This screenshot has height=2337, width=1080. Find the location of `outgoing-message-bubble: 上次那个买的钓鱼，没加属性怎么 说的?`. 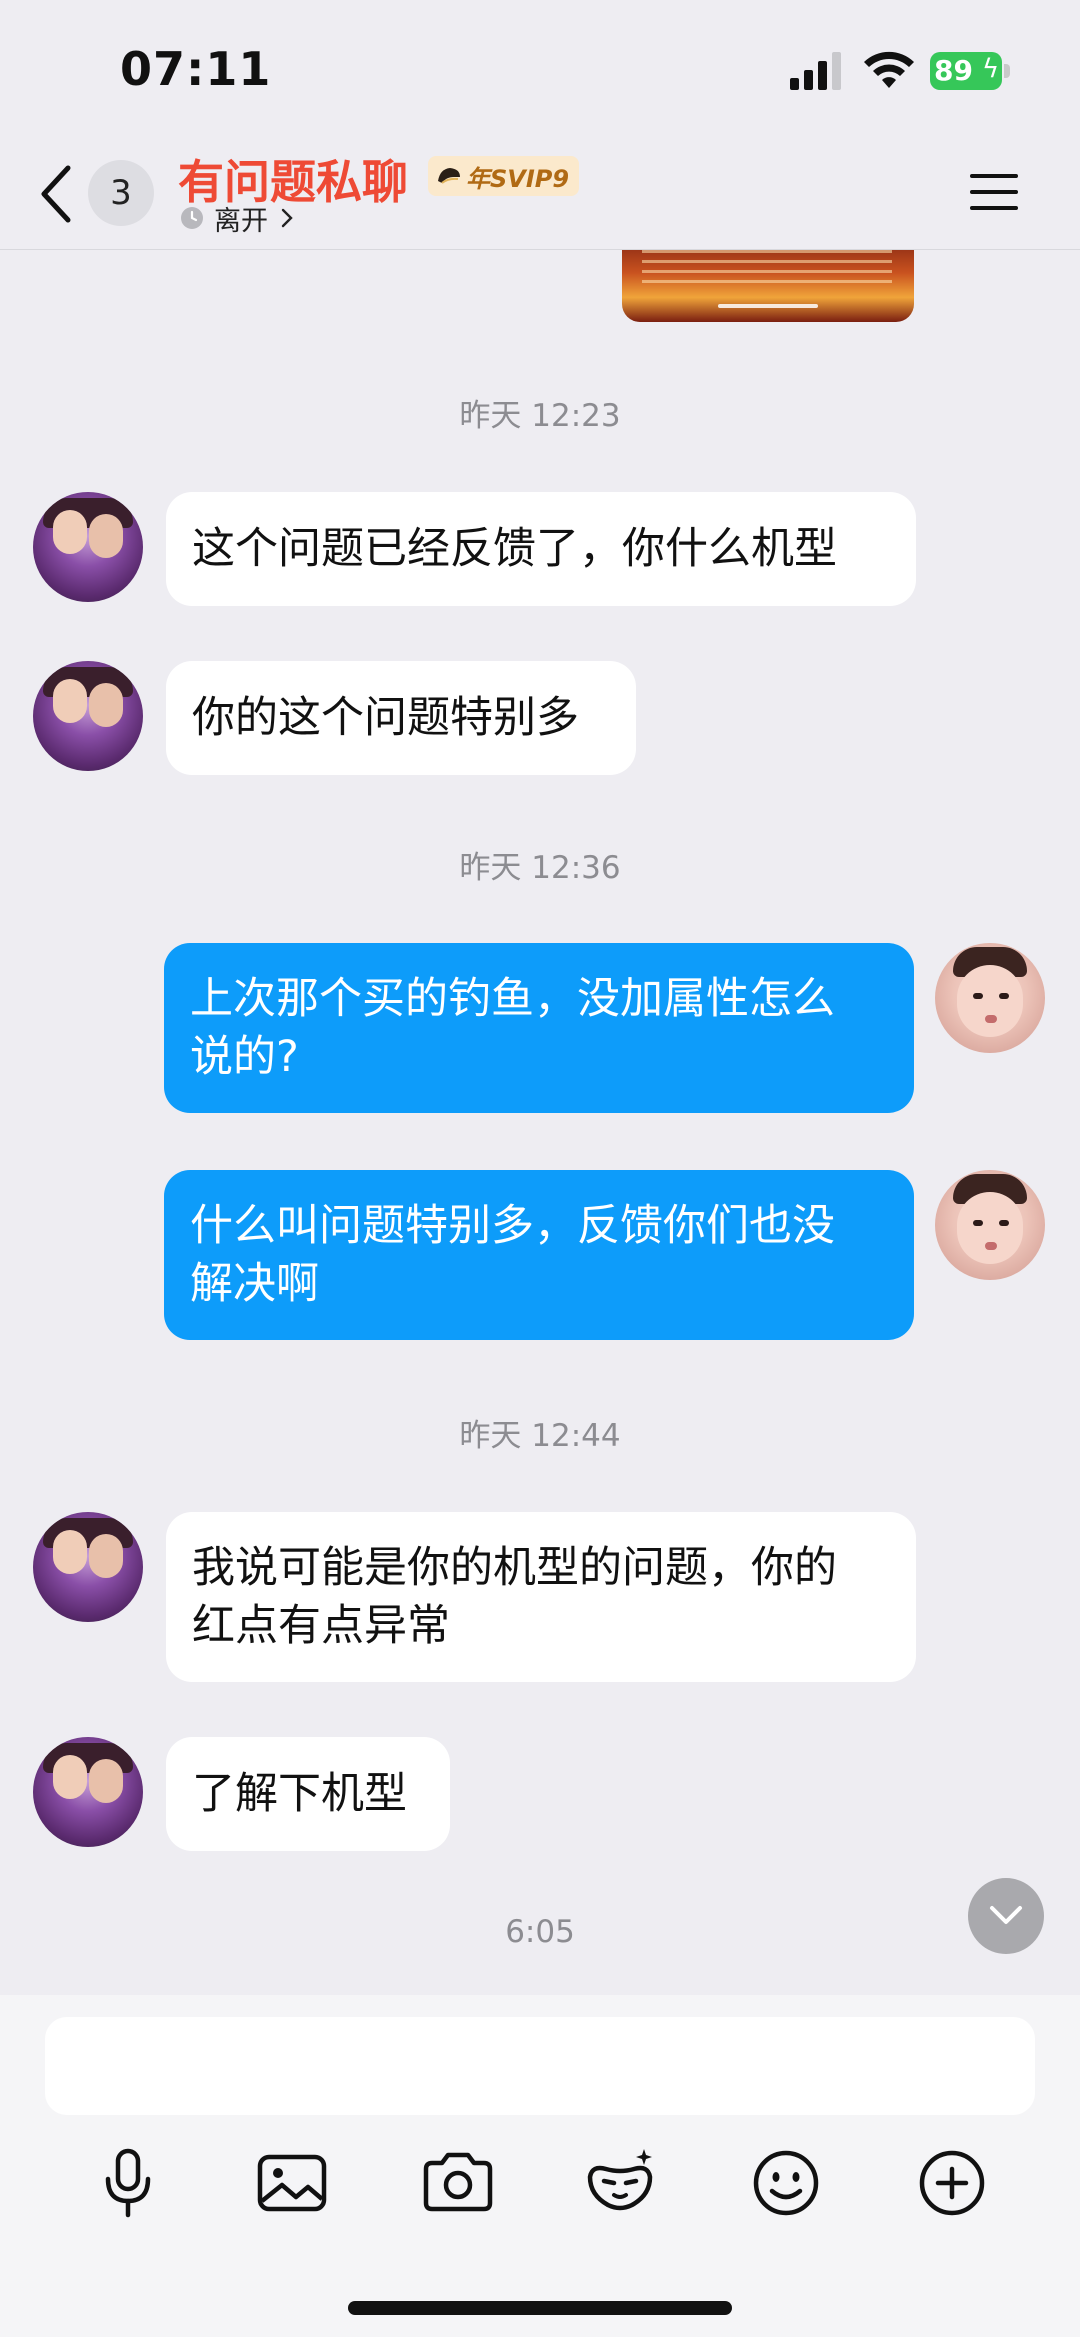

outgoing-message-bubble: 上次那个买的钓鱼，没加属性怎么 说的? is located at coordinates (539, 1028).